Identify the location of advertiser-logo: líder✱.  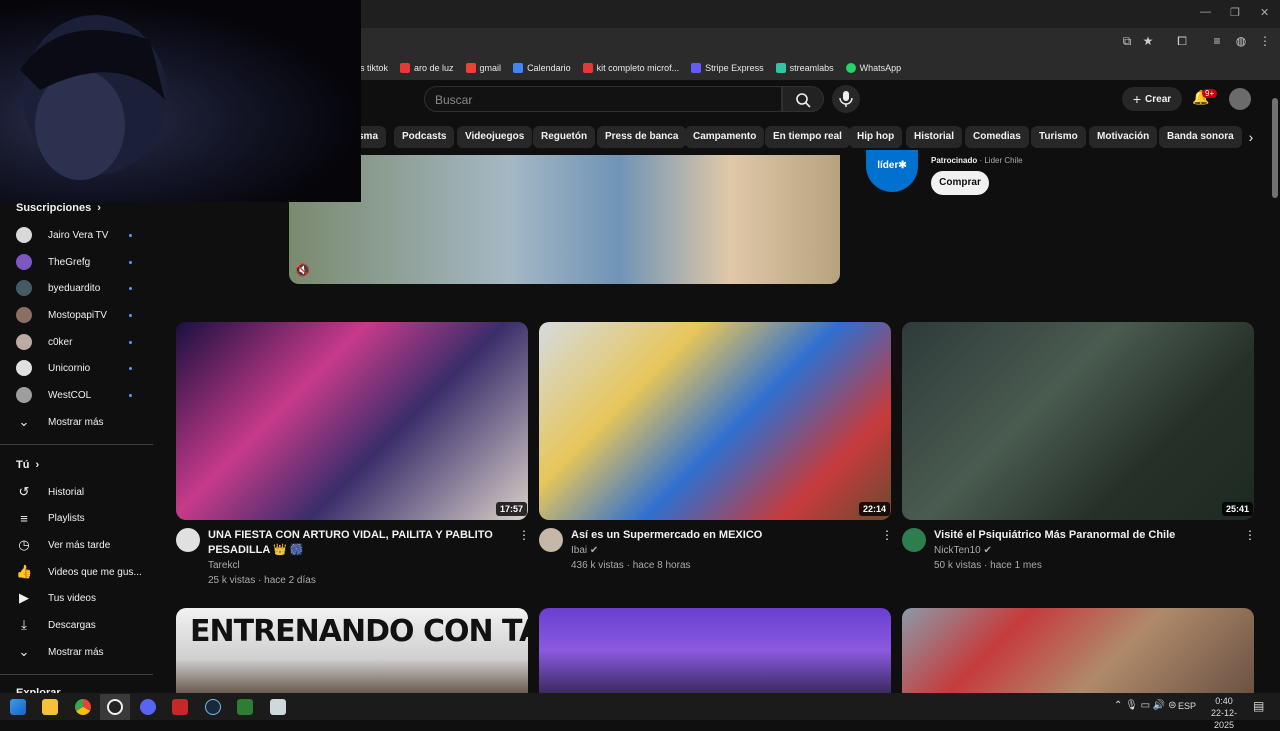
(892, 171).